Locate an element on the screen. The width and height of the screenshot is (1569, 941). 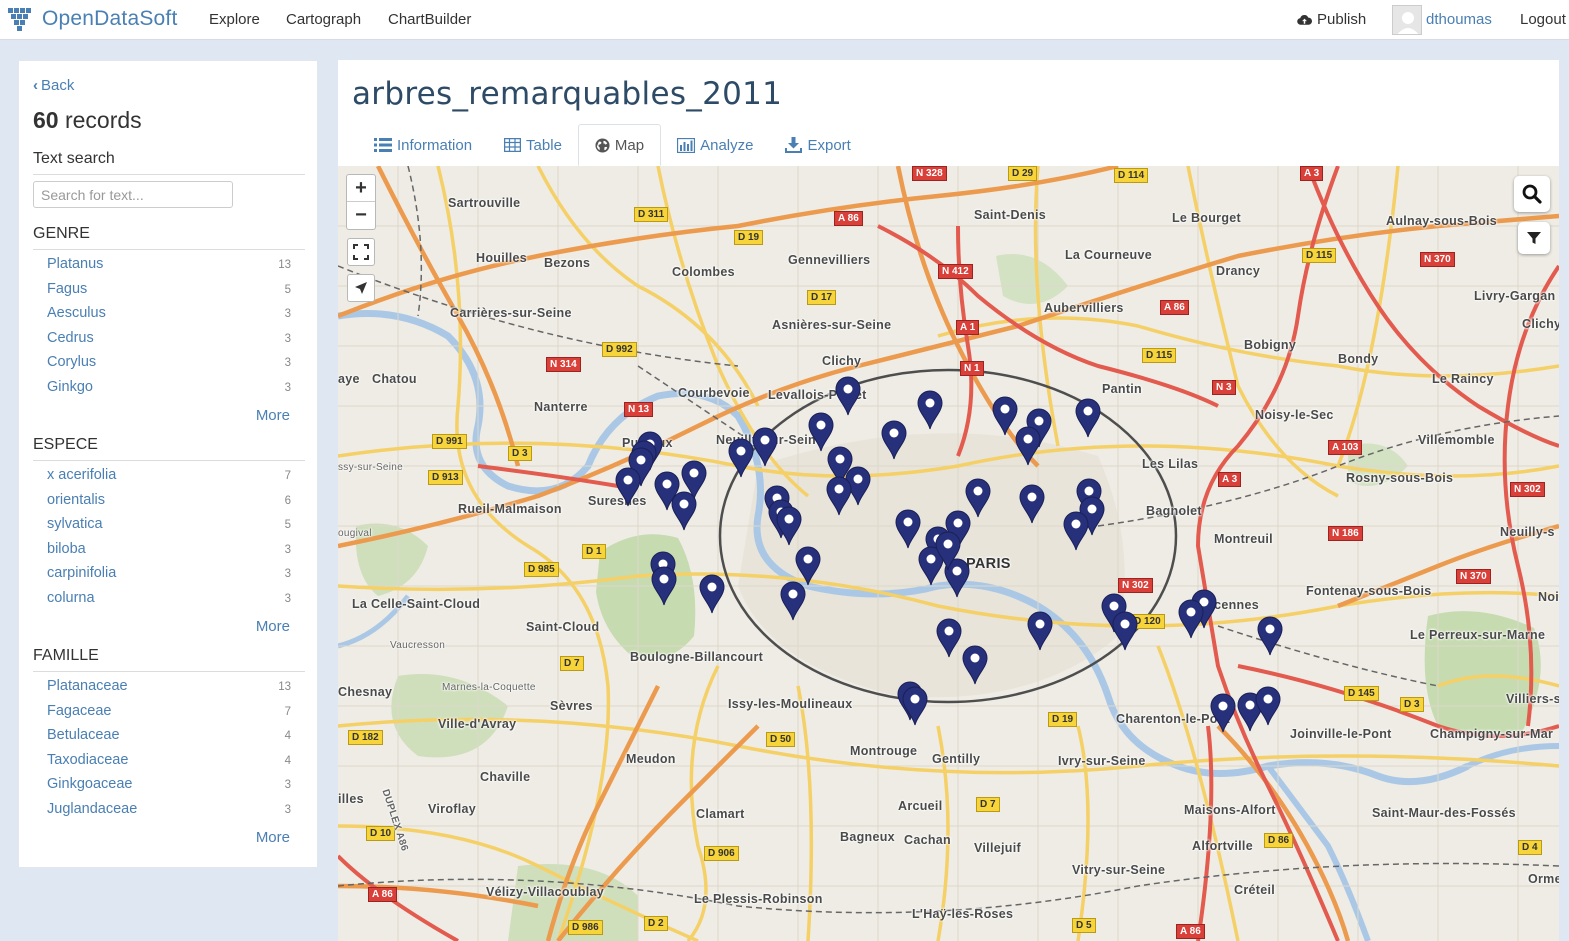
facet-item: Aesculus 3 is located at coordinates (169, 317).